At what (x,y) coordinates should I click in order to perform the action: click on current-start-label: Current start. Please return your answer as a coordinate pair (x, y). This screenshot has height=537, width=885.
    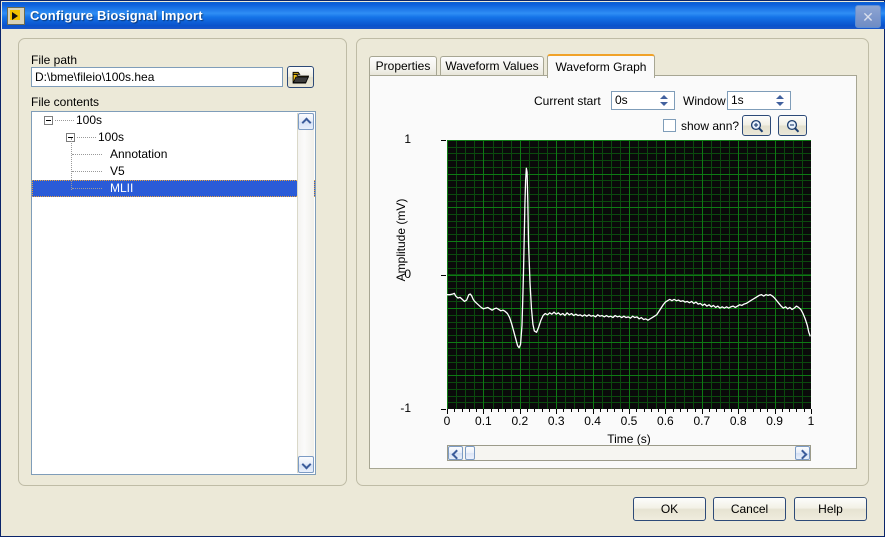
    Looking at the image, I should click on (567, 101).